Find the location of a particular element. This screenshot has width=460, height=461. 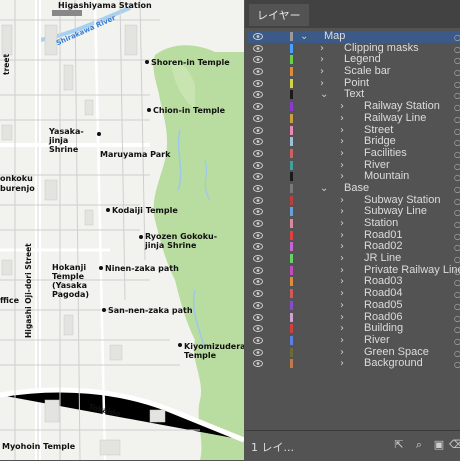

layer-row: › Facilities ○ is located at coordinates (354, 153).